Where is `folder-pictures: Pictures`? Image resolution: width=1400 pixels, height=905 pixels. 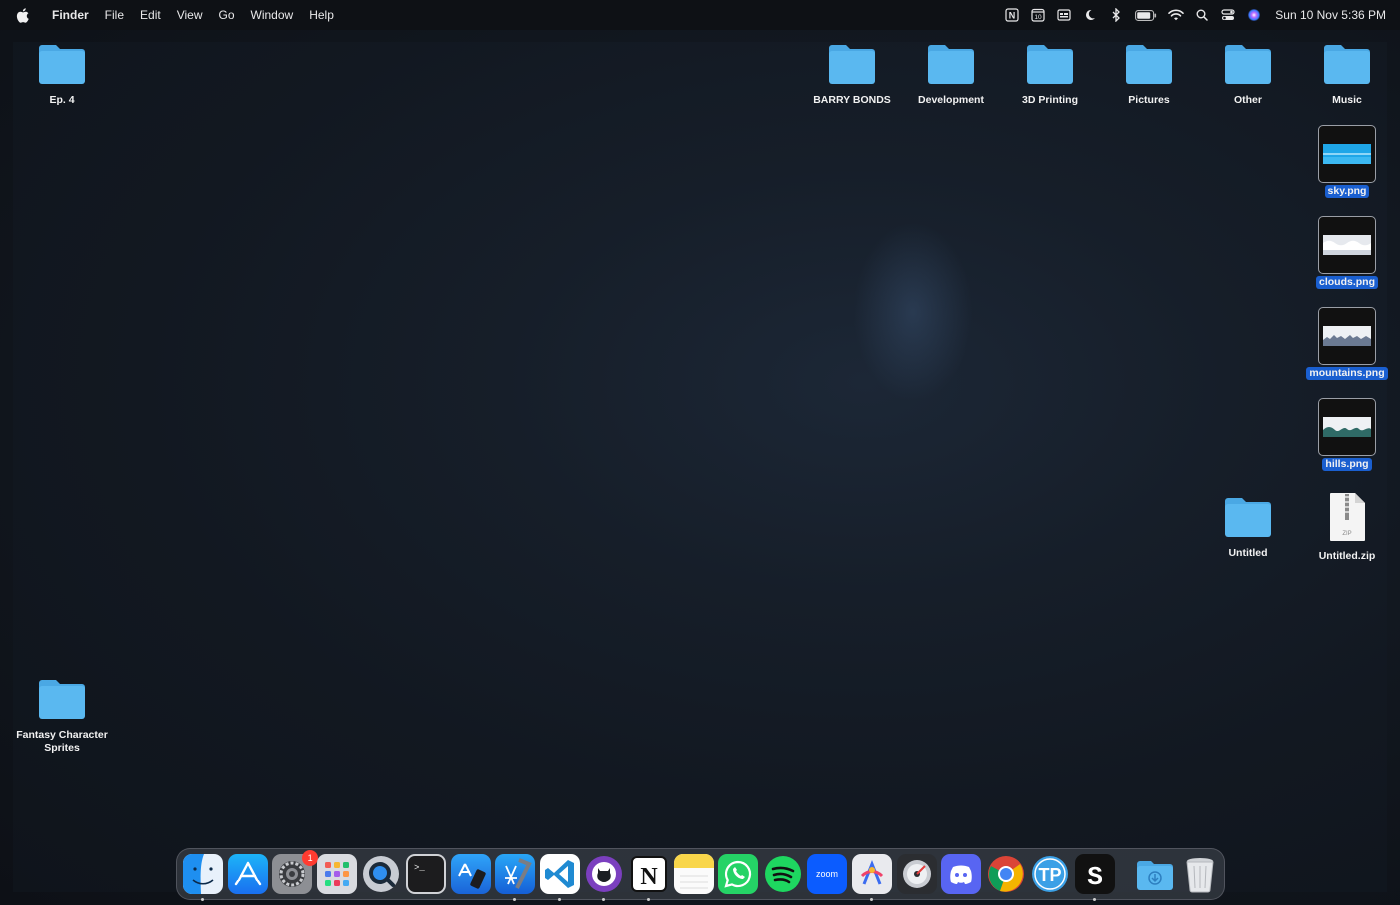
folder-pictures: Pictures is located at coordinates (1149, 74).